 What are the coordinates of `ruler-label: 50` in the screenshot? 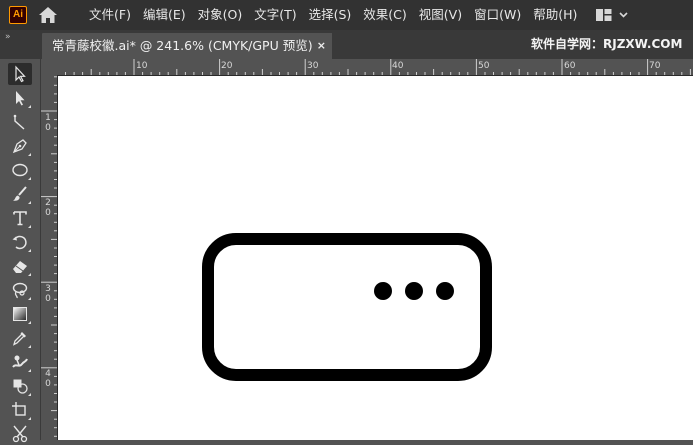 It's located at (484, 66).